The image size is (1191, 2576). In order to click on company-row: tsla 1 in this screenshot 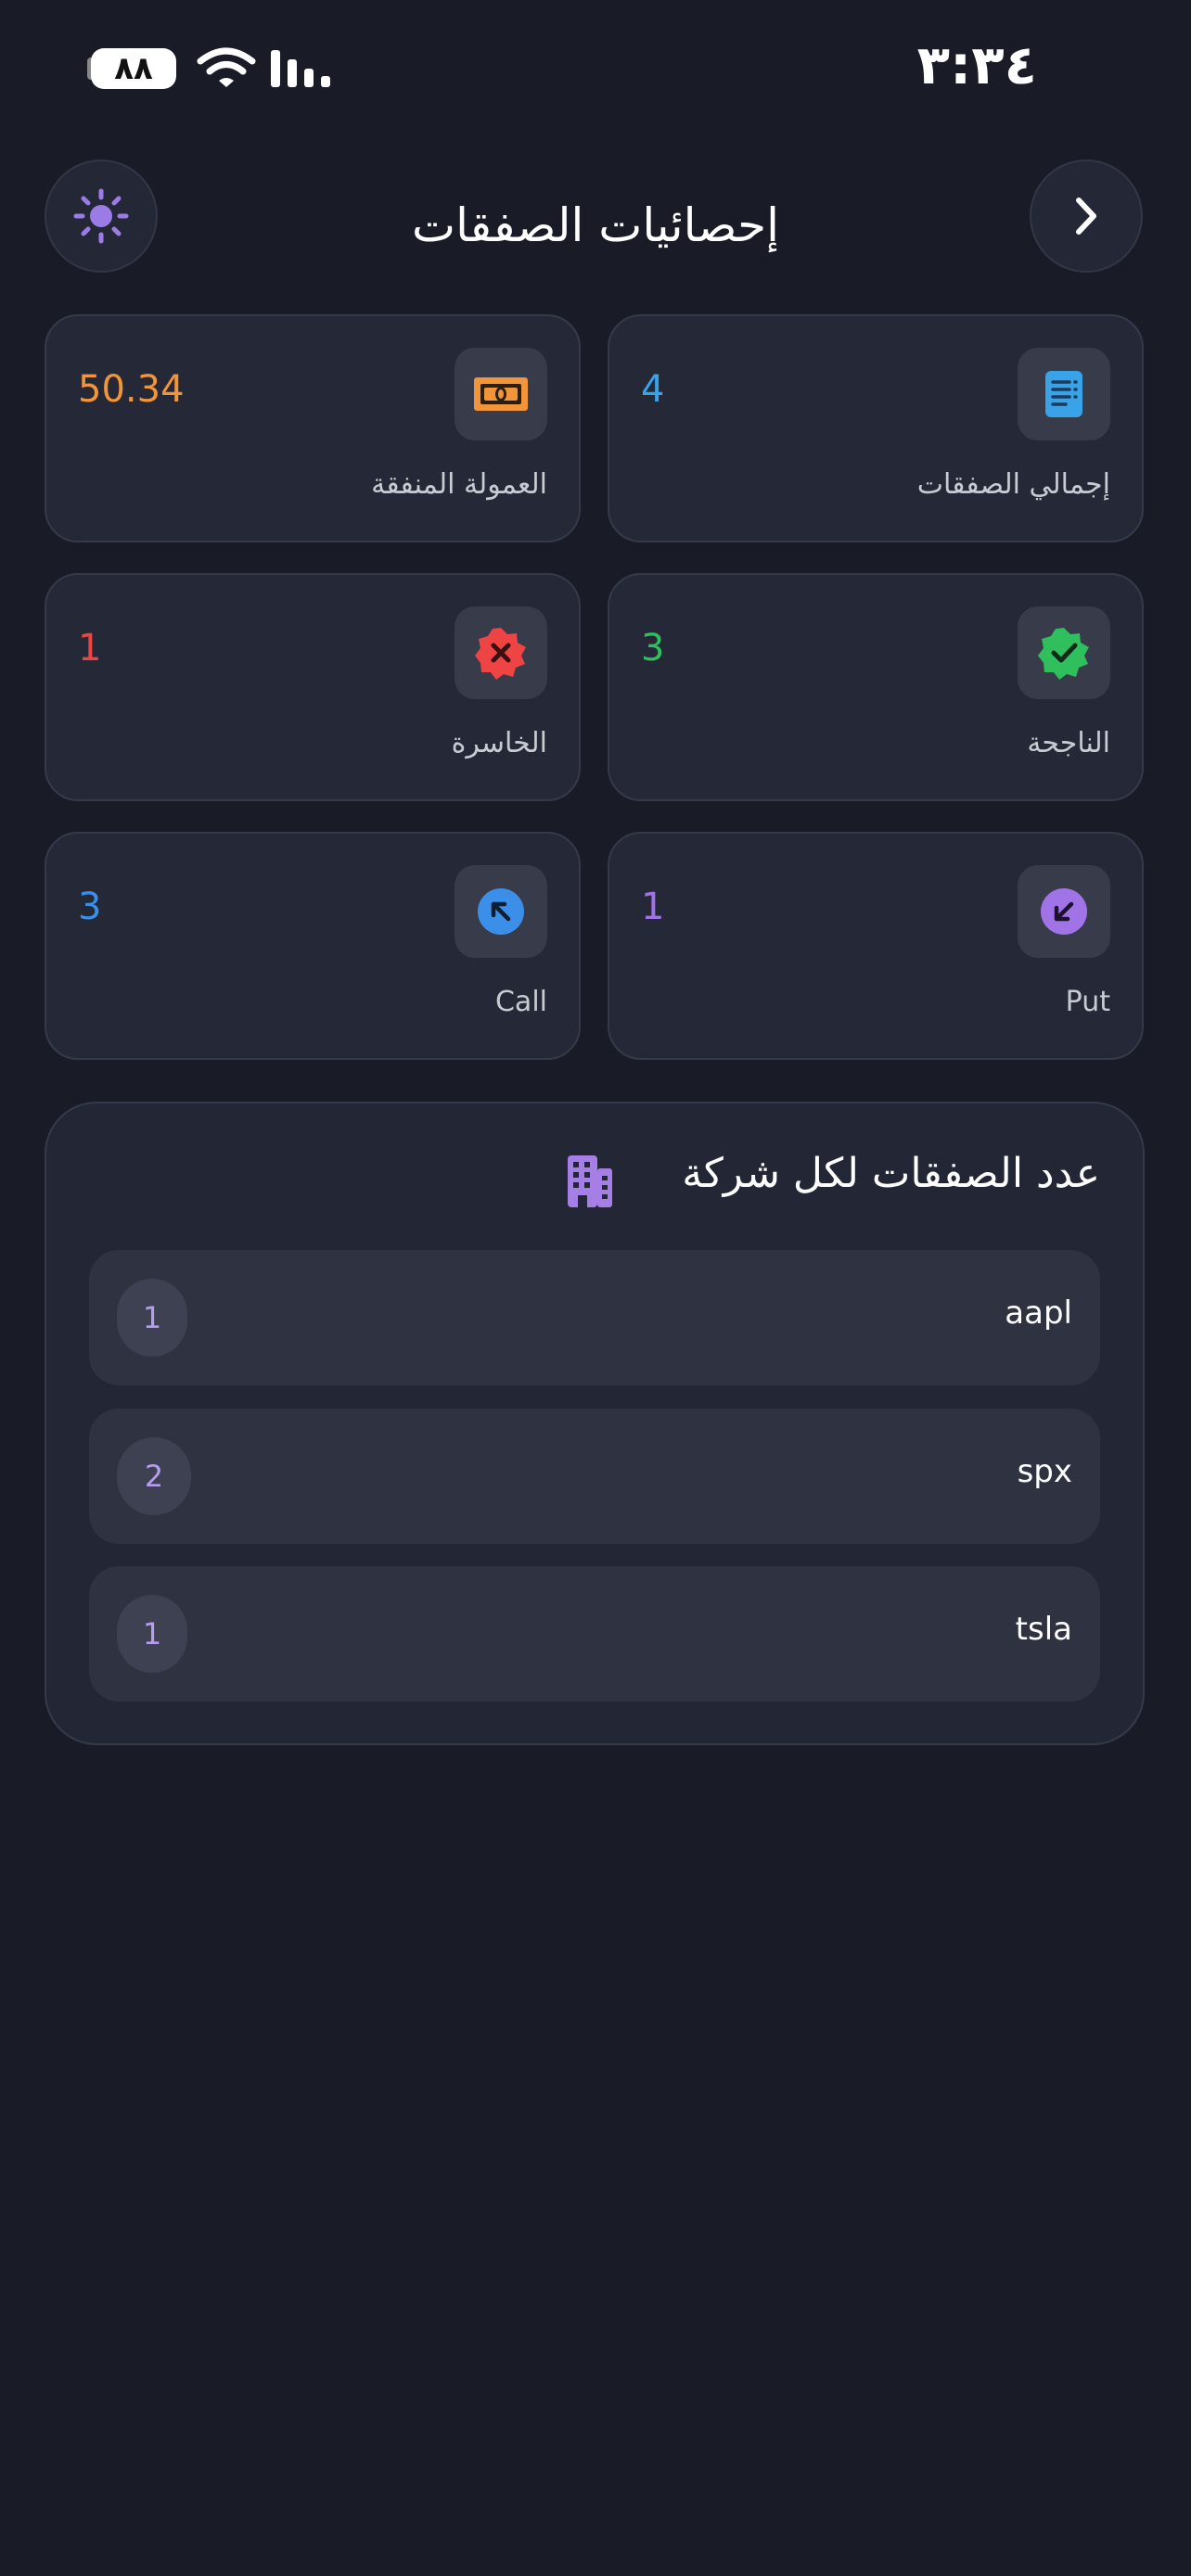, I will do `click(594, 1634)`.